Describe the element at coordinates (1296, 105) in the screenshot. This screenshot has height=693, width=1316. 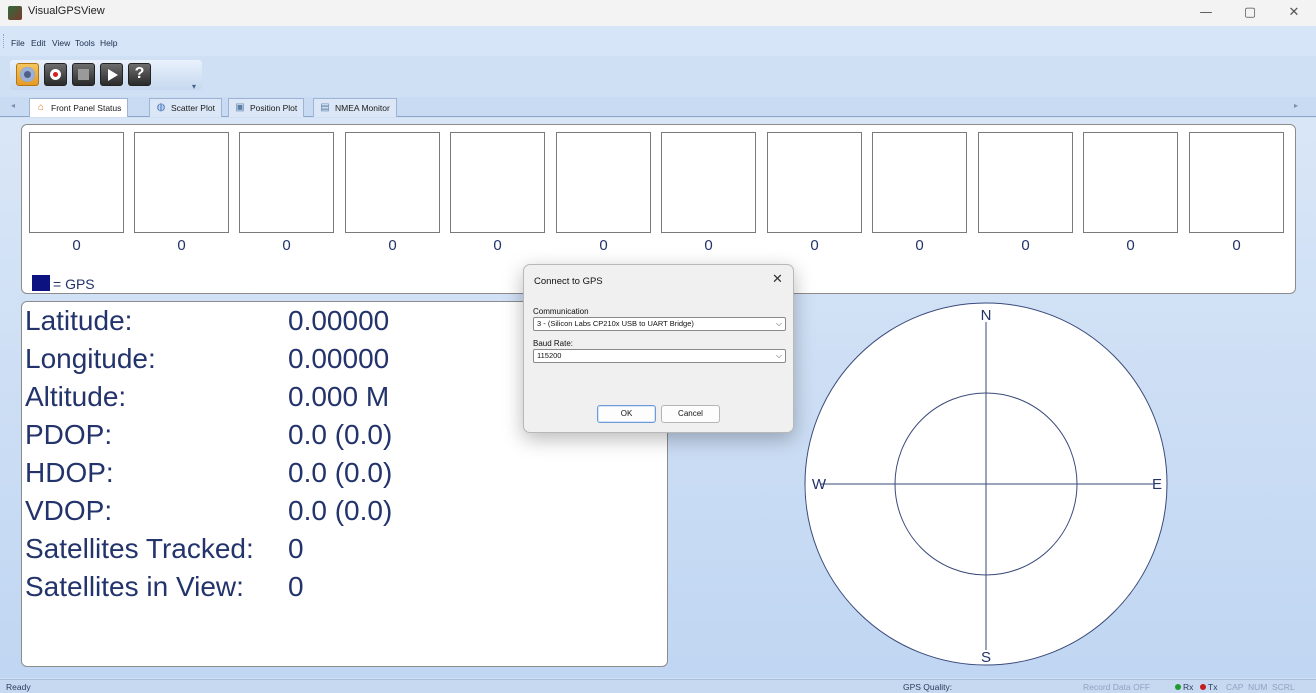
I see `tab-scroll-right-icon: ▸` at that location.